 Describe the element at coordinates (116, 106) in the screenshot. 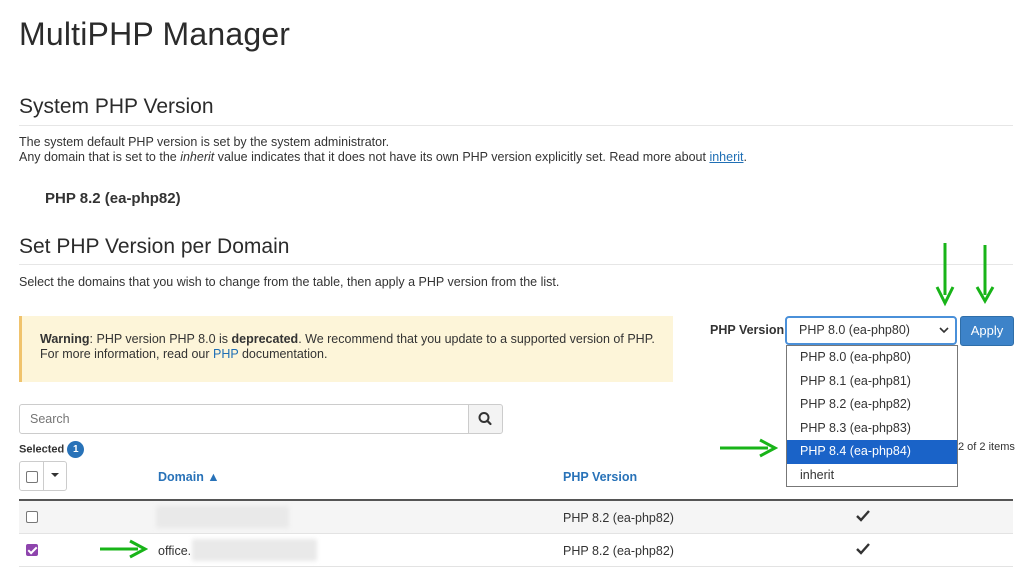

I see `system-php-title: System PHP Version` at that location.